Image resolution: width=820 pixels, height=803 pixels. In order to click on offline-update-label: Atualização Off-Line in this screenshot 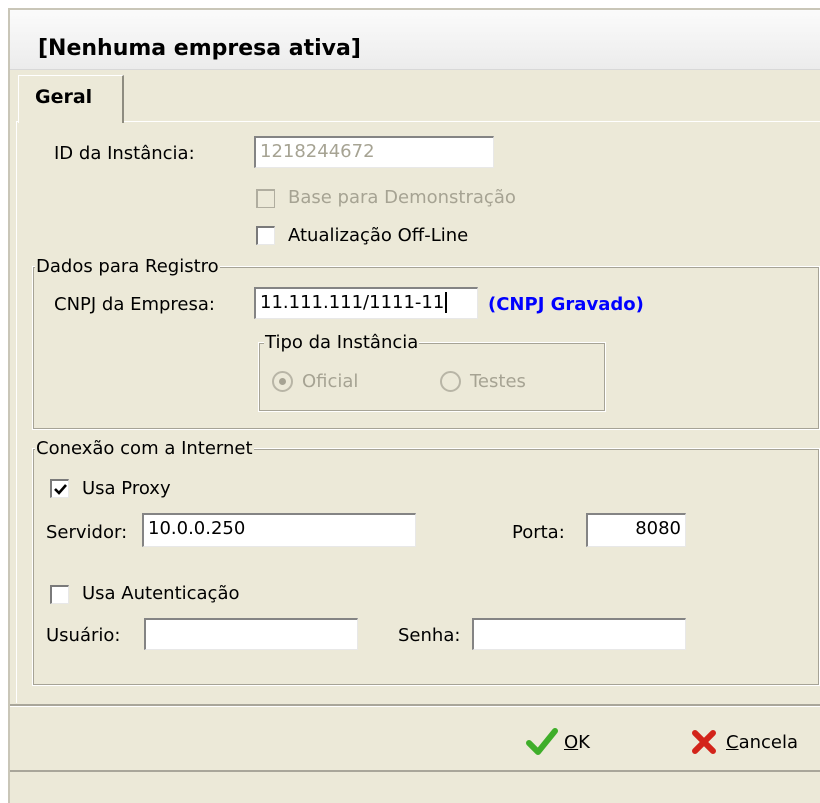, I will do `click(378, 235)`.